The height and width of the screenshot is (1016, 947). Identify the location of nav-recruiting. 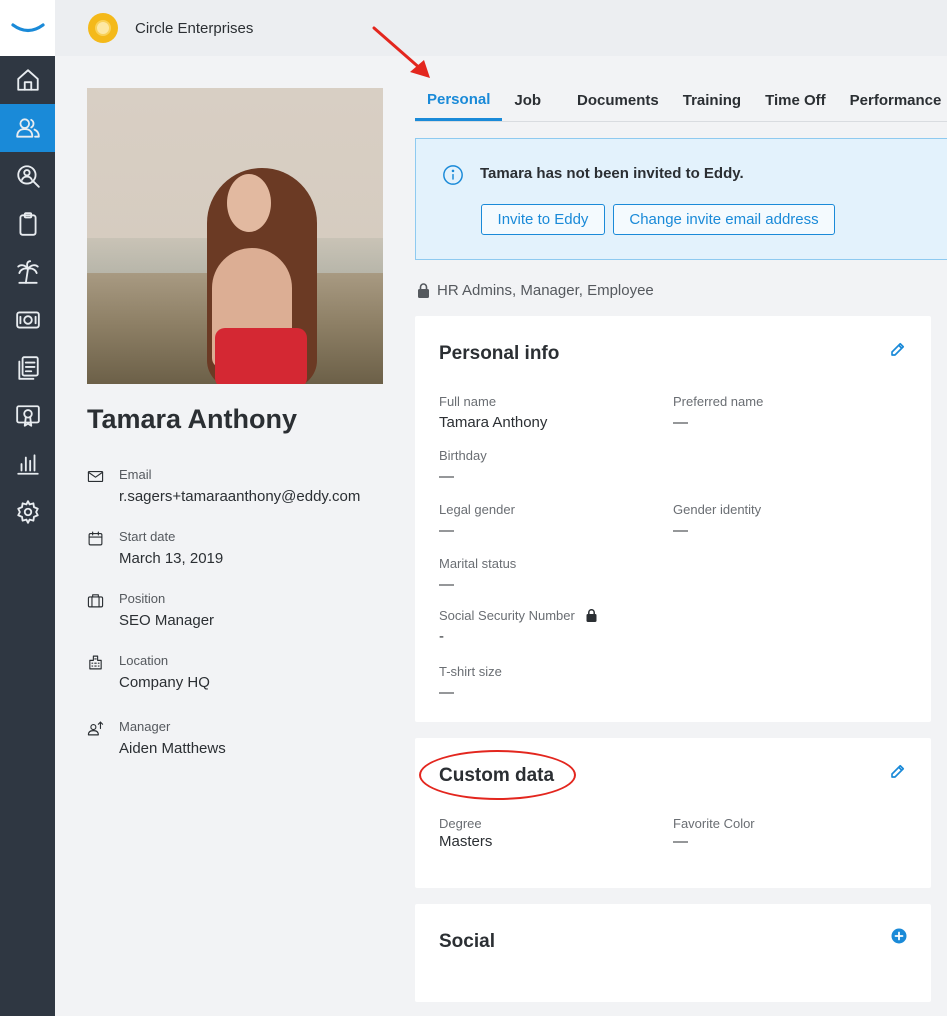
(27, 176).